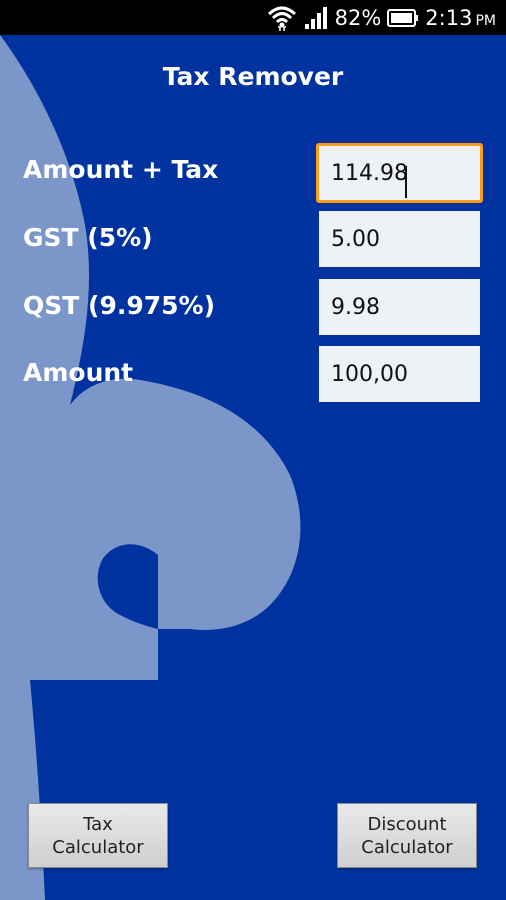 This screenshot has width=506, height=900. I want to click on amount-plus-tax-label: Amount + Tax, so click(121, 169).